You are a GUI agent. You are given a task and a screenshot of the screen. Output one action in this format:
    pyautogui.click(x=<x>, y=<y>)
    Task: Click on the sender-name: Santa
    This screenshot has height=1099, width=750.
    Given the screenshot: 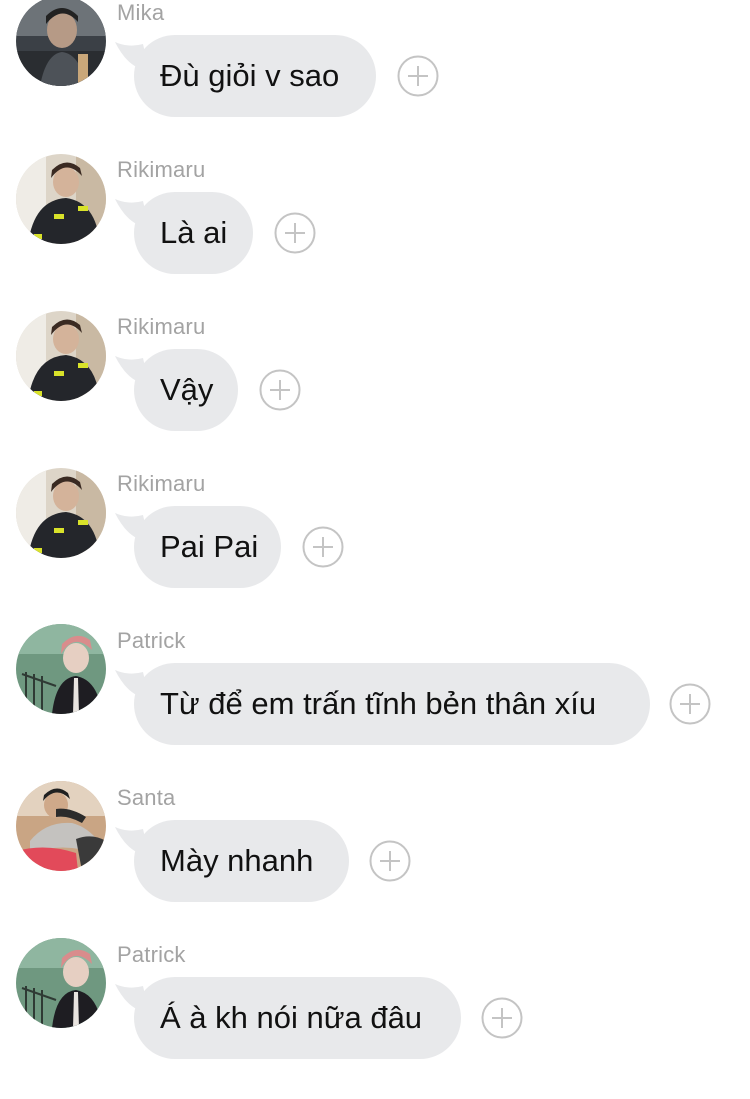 What is the action you would take?
    pyautogui.click(x=146, y=797)
    